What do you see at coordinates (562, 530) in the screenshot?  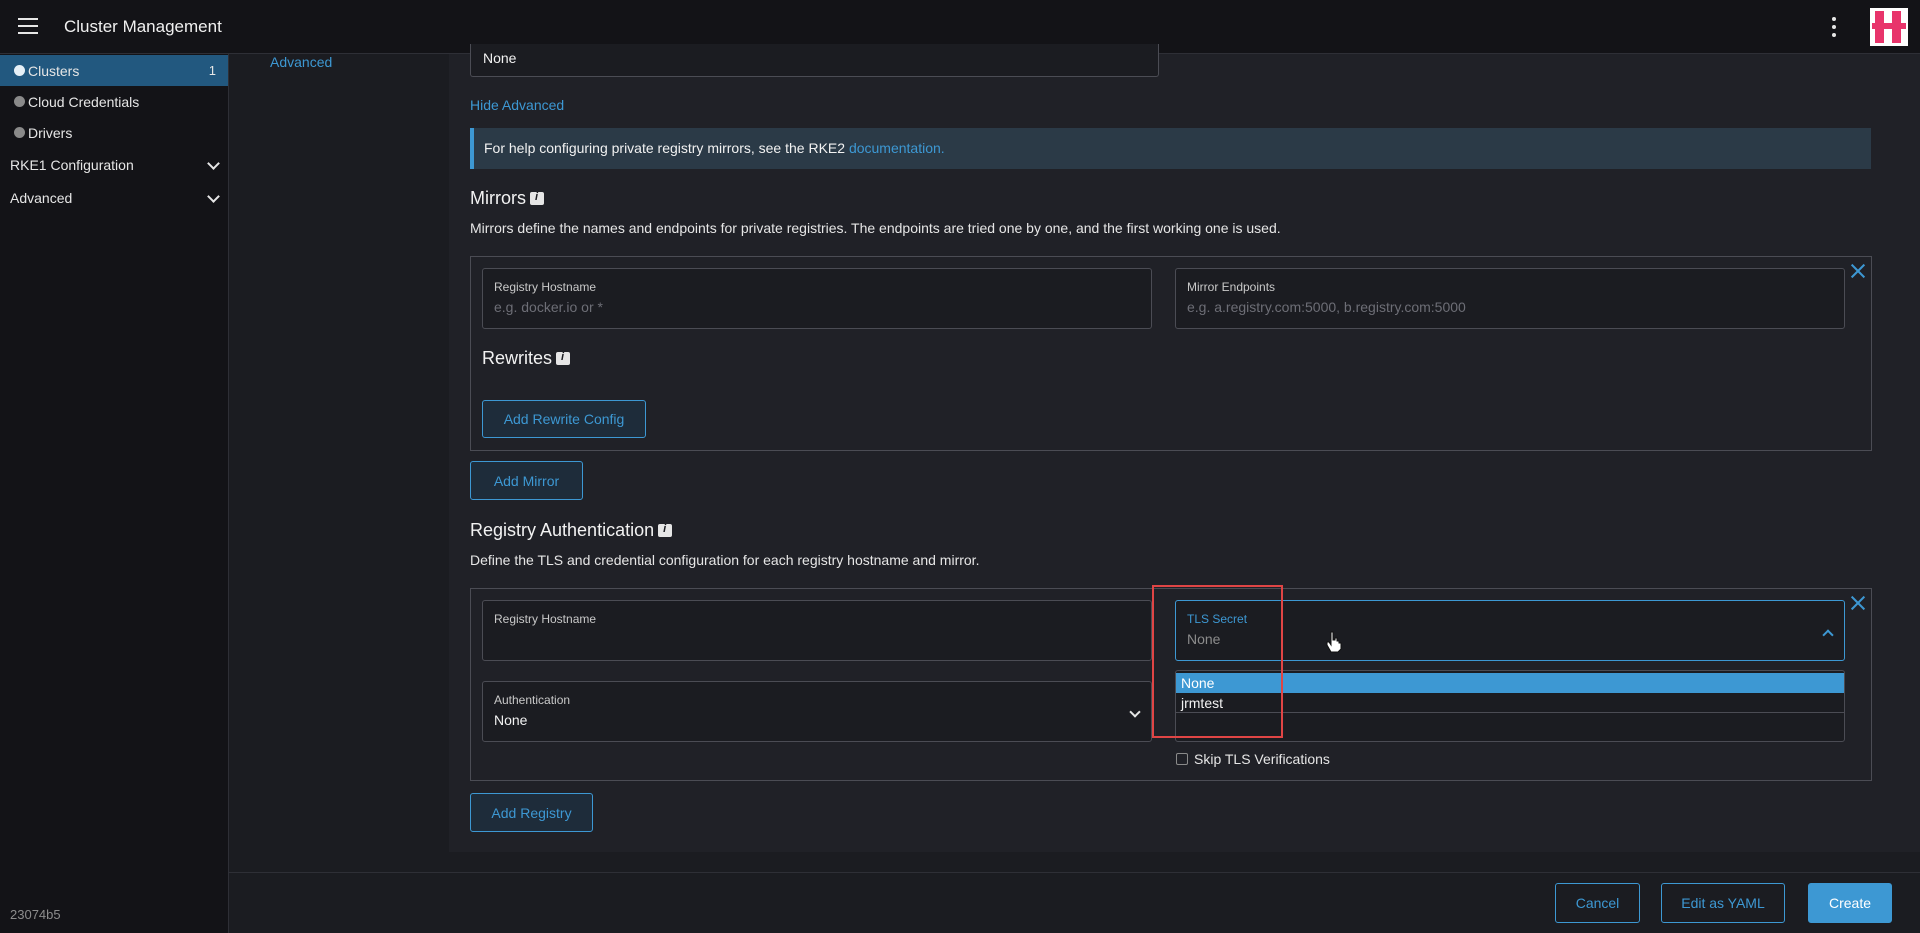 I see `registry-auth-title-text: Registry Authentication` at bounding box center [562, 530].